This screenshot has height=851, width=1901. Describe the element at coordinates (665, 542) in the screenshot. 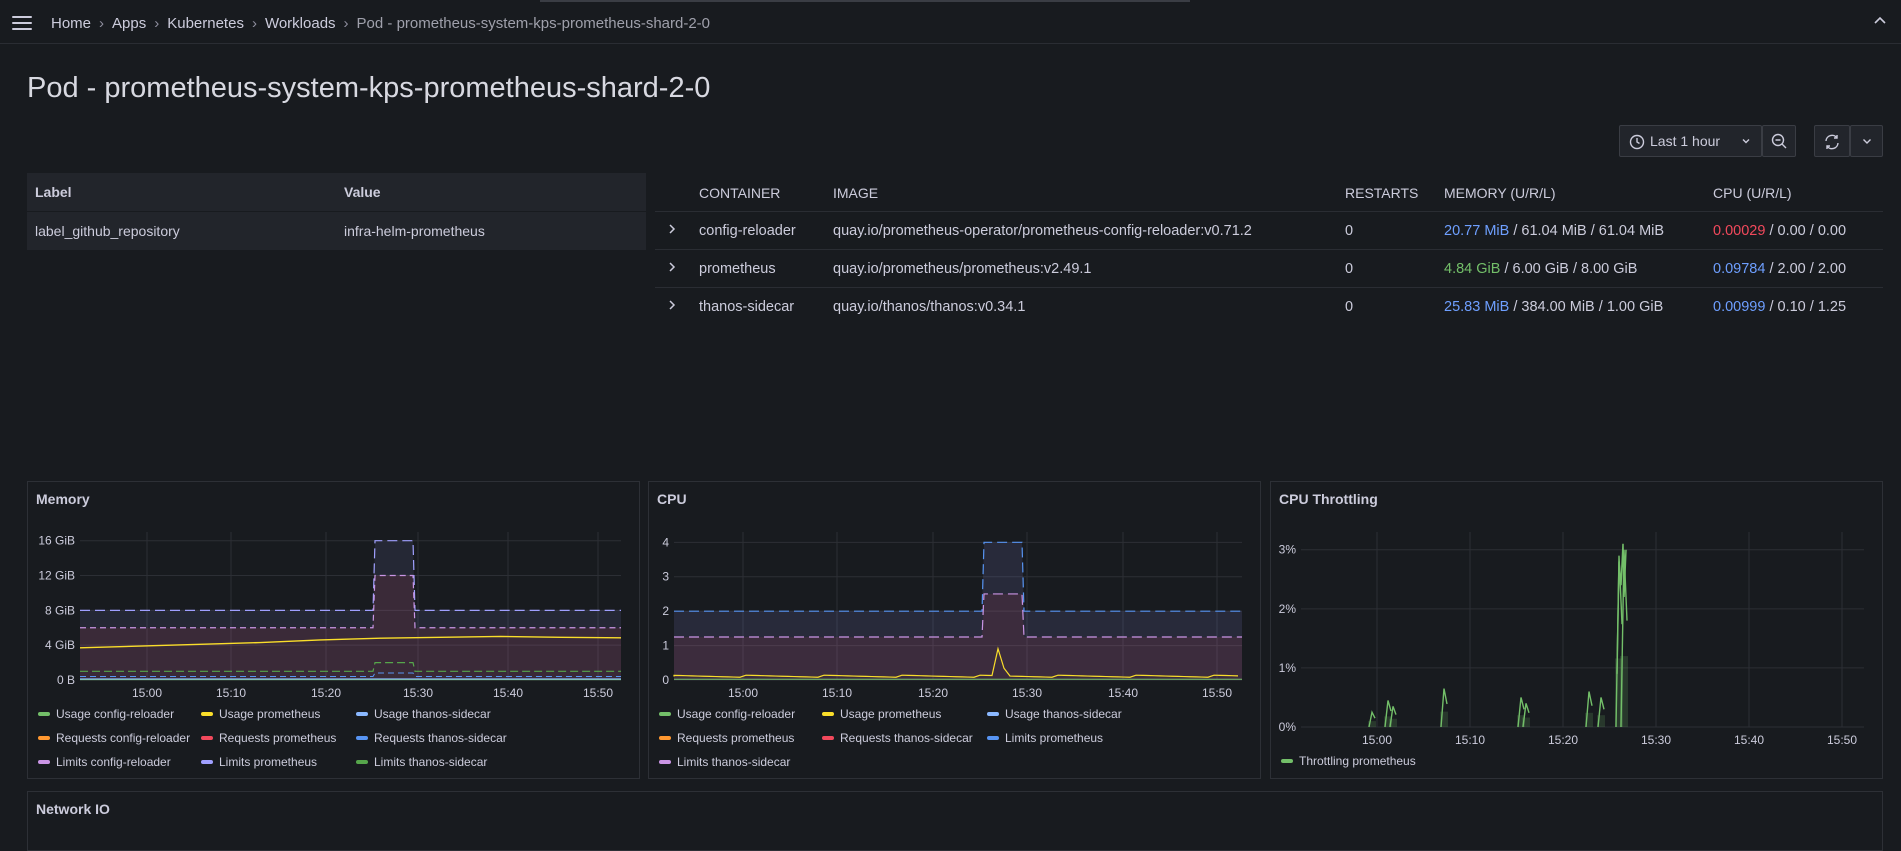

I see `y-tick-label: 4` at that location.